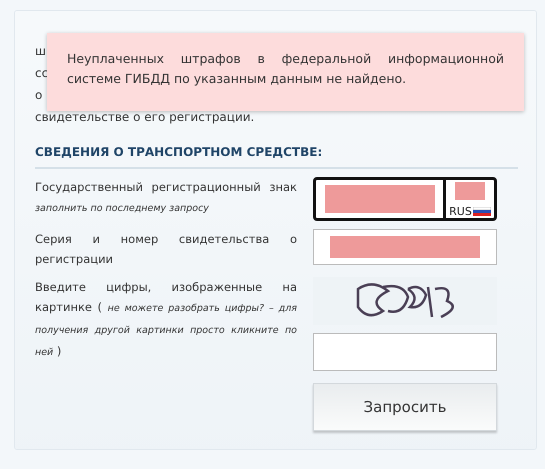 The image size is (545, 469). What do you see at coordinates (166, 249) in the screenshot?
I see `field-label: Серия и номер свидетельства о регистрации` at bounding box center [166, 249].